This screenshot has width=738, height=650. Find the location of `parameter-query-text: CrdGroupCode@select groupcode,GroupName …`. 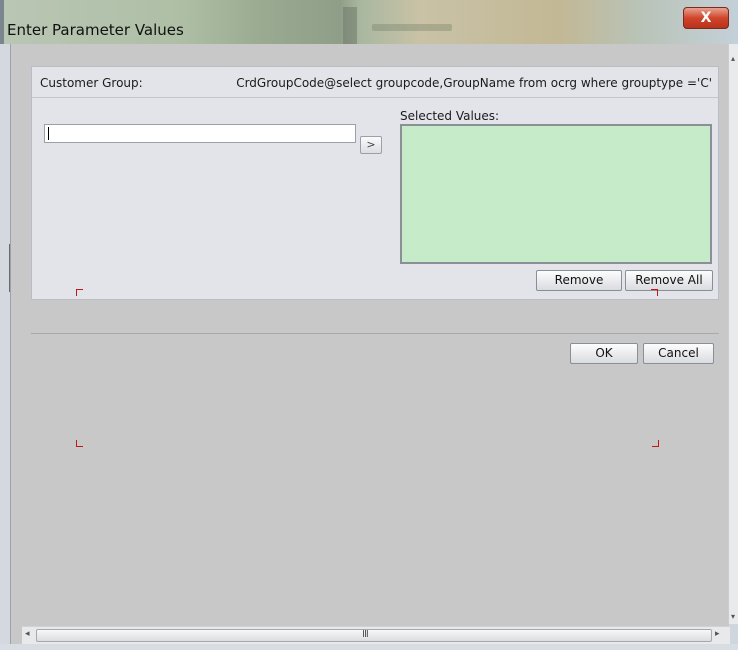

parameter-query-text: CrdGroupCode@select groupcode,GroupName … is located at coordinates (474, 83).